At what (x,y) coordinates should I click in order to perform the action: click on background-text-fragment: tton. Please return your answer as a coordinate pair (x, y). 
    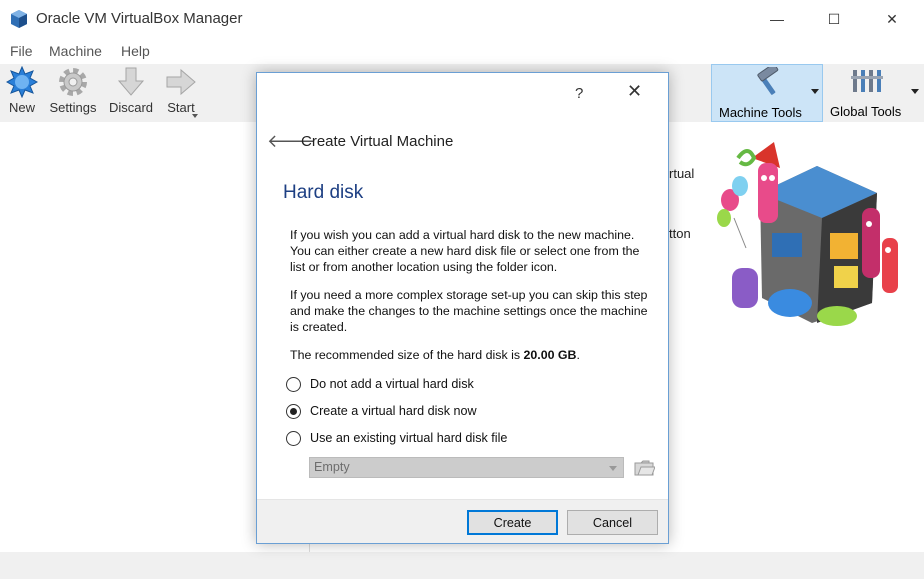
    Looking at the image, I should click on (680, 233).